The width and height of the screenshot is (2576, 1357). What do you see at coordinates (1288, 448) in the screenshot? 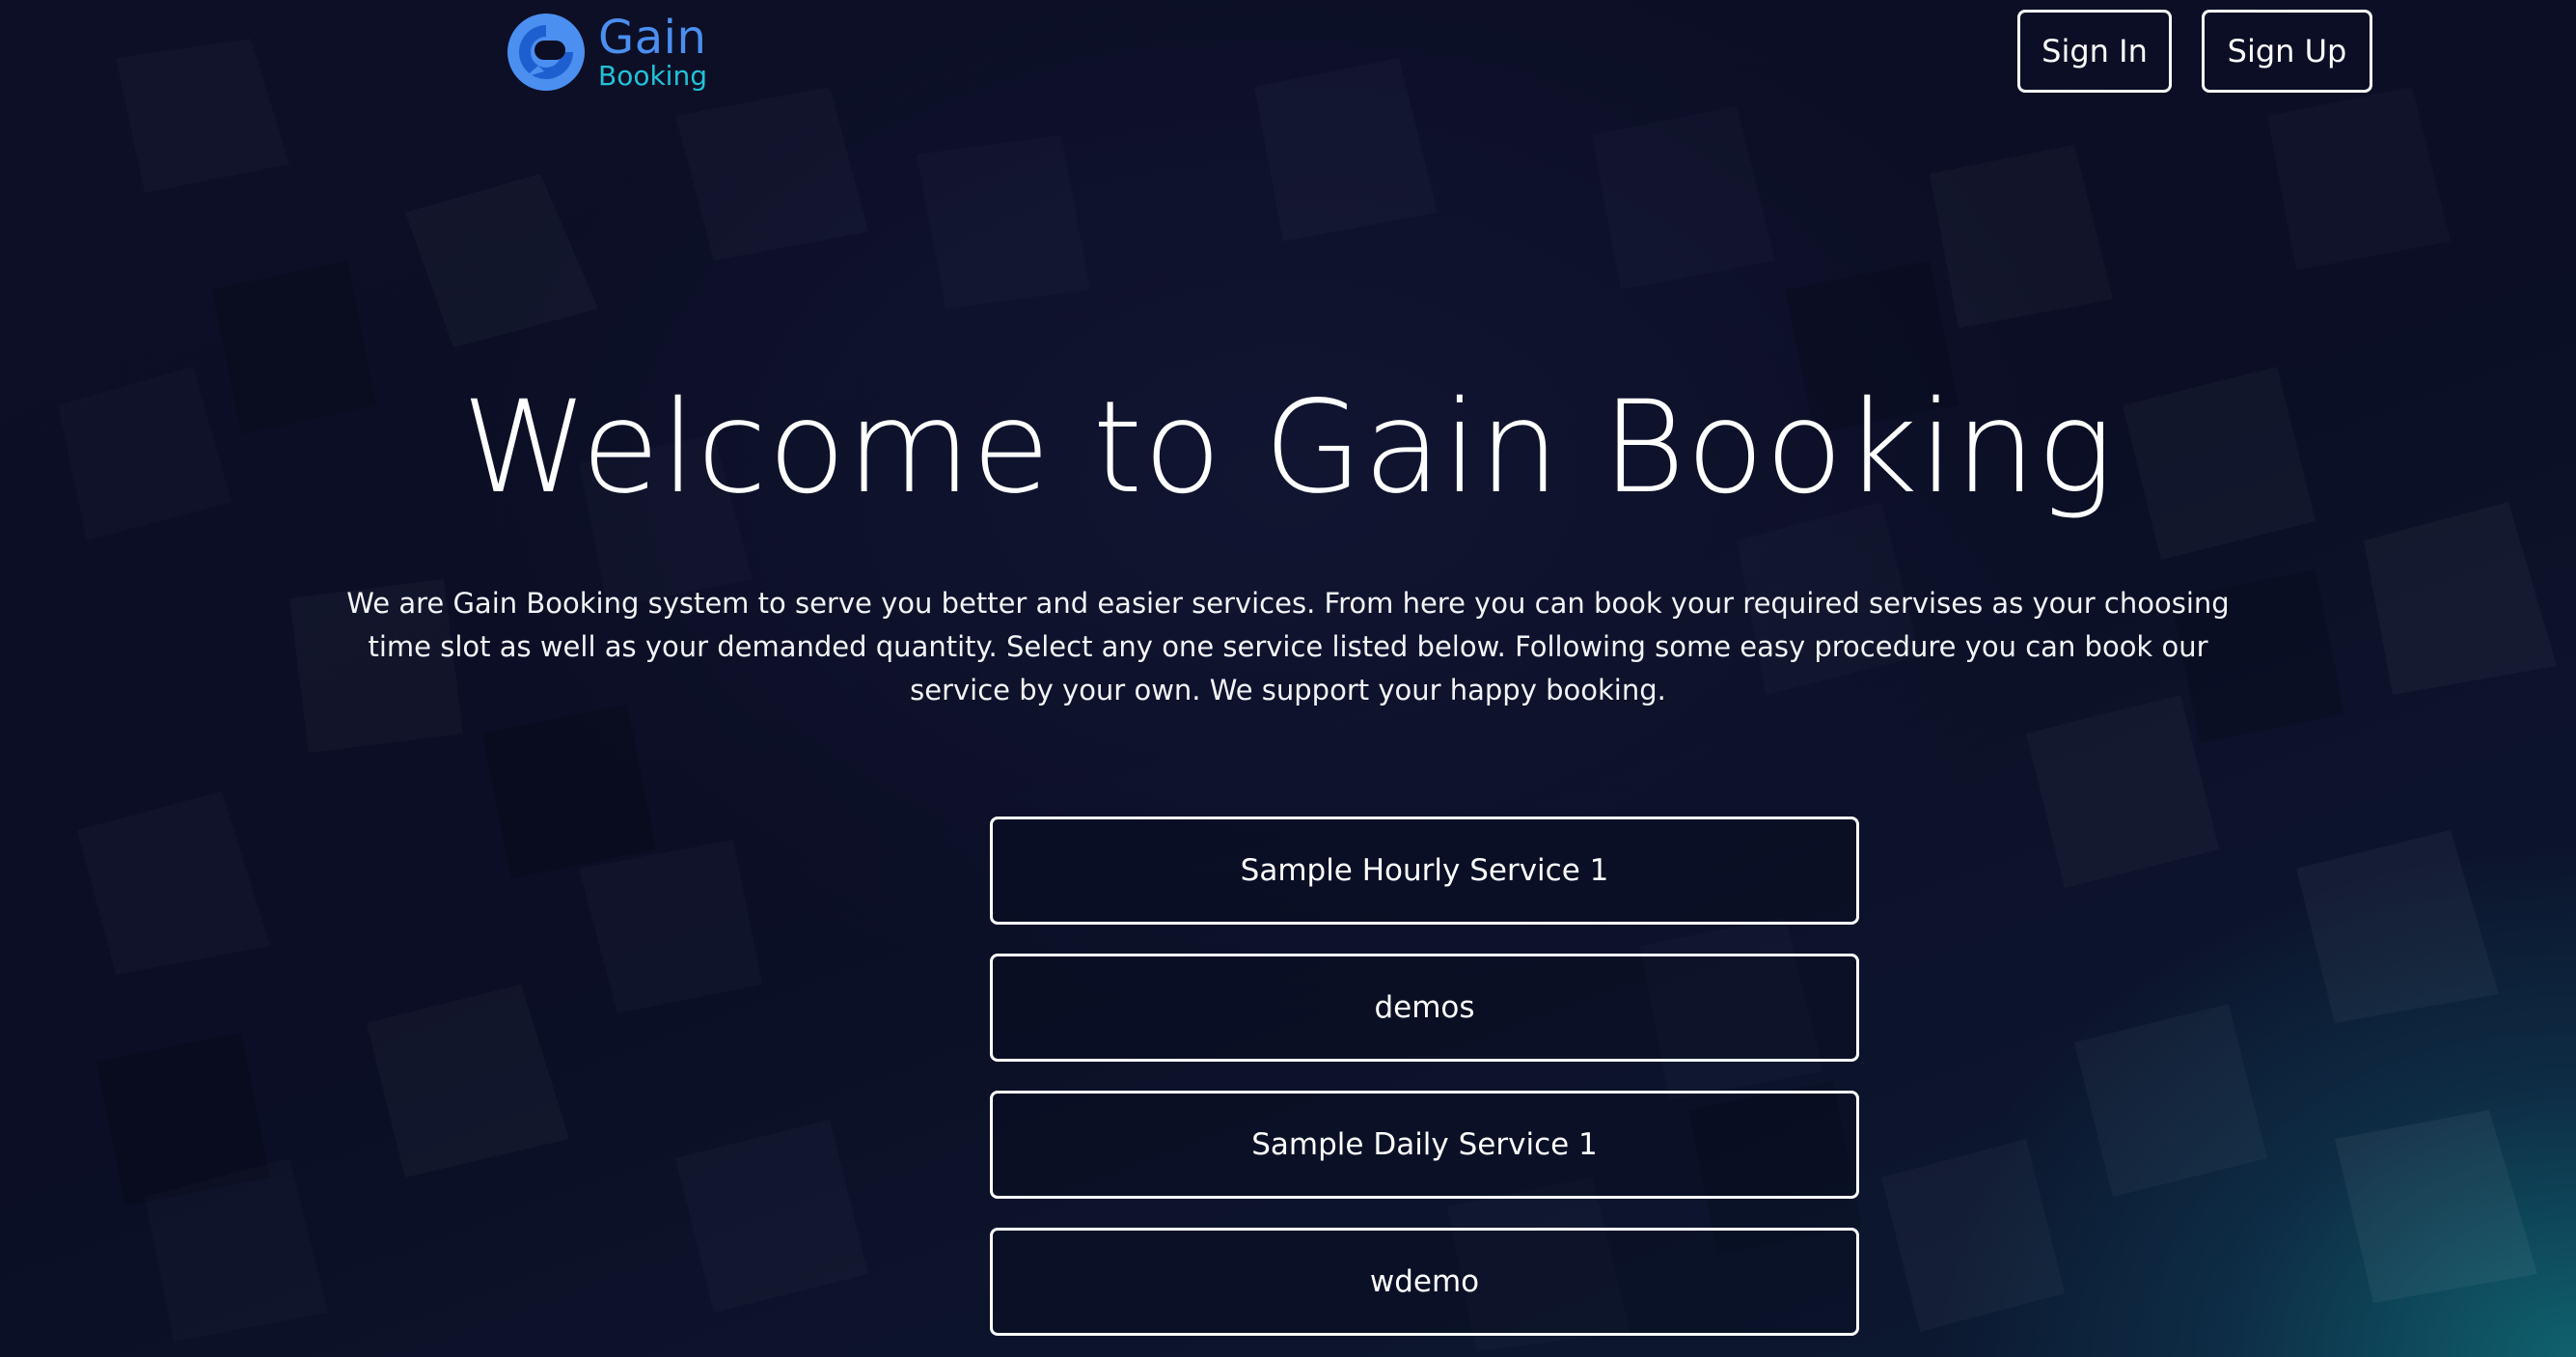
I see `page-title: Welcome to Gain Booking` at bounding box center [1288, 448].